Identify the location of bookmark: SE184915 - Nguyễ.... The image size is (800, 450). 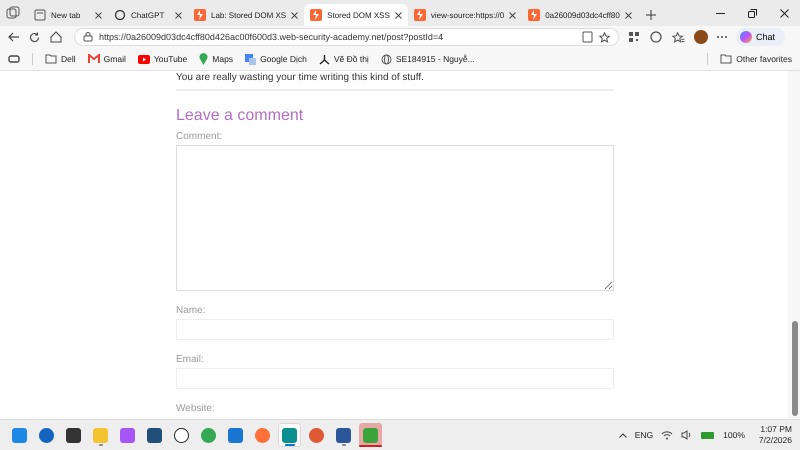
(427, 59).